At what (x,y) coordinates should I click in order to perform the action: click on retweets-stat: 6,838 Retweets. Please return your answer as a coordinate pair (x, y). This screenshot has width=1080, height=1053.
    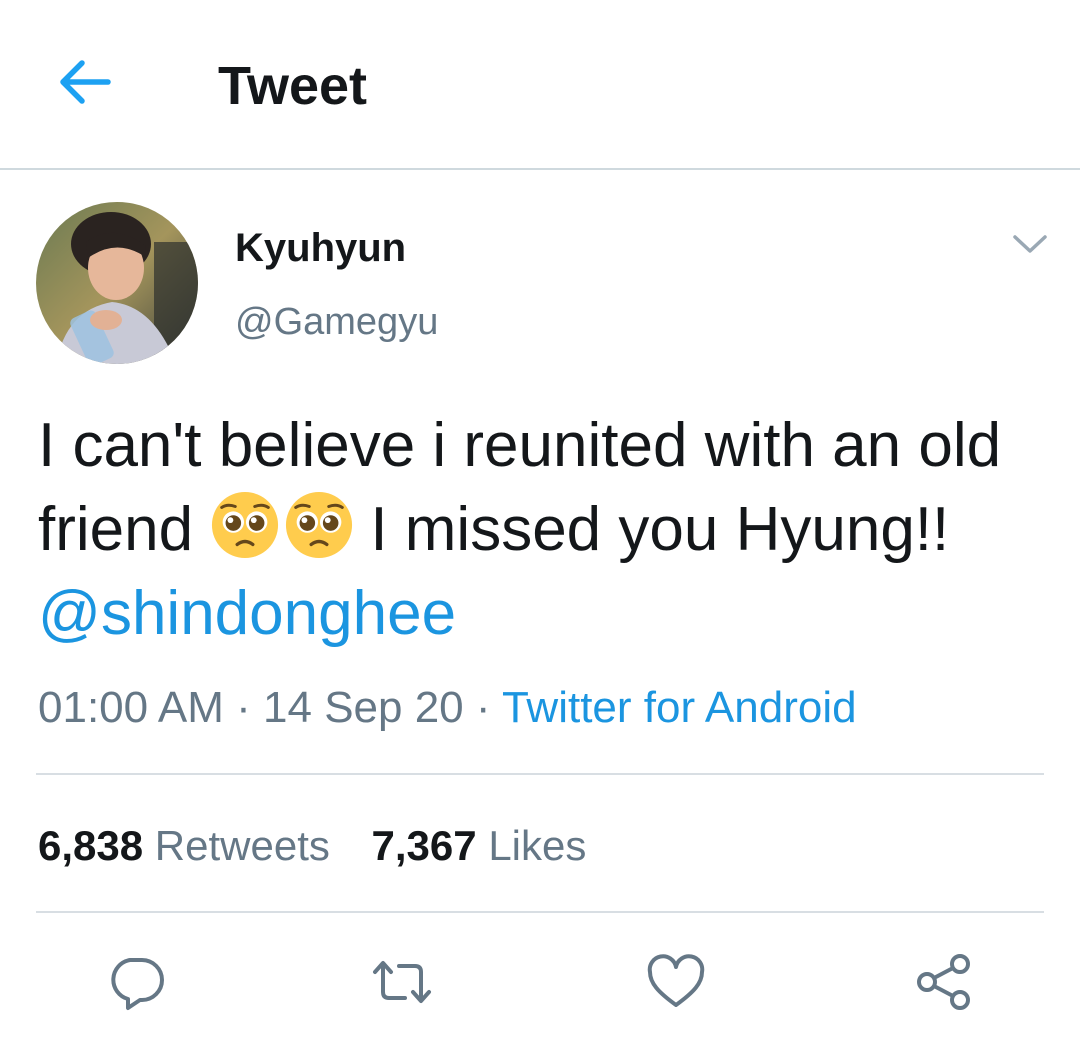
    Looking at the image, I should click on (190, 845).